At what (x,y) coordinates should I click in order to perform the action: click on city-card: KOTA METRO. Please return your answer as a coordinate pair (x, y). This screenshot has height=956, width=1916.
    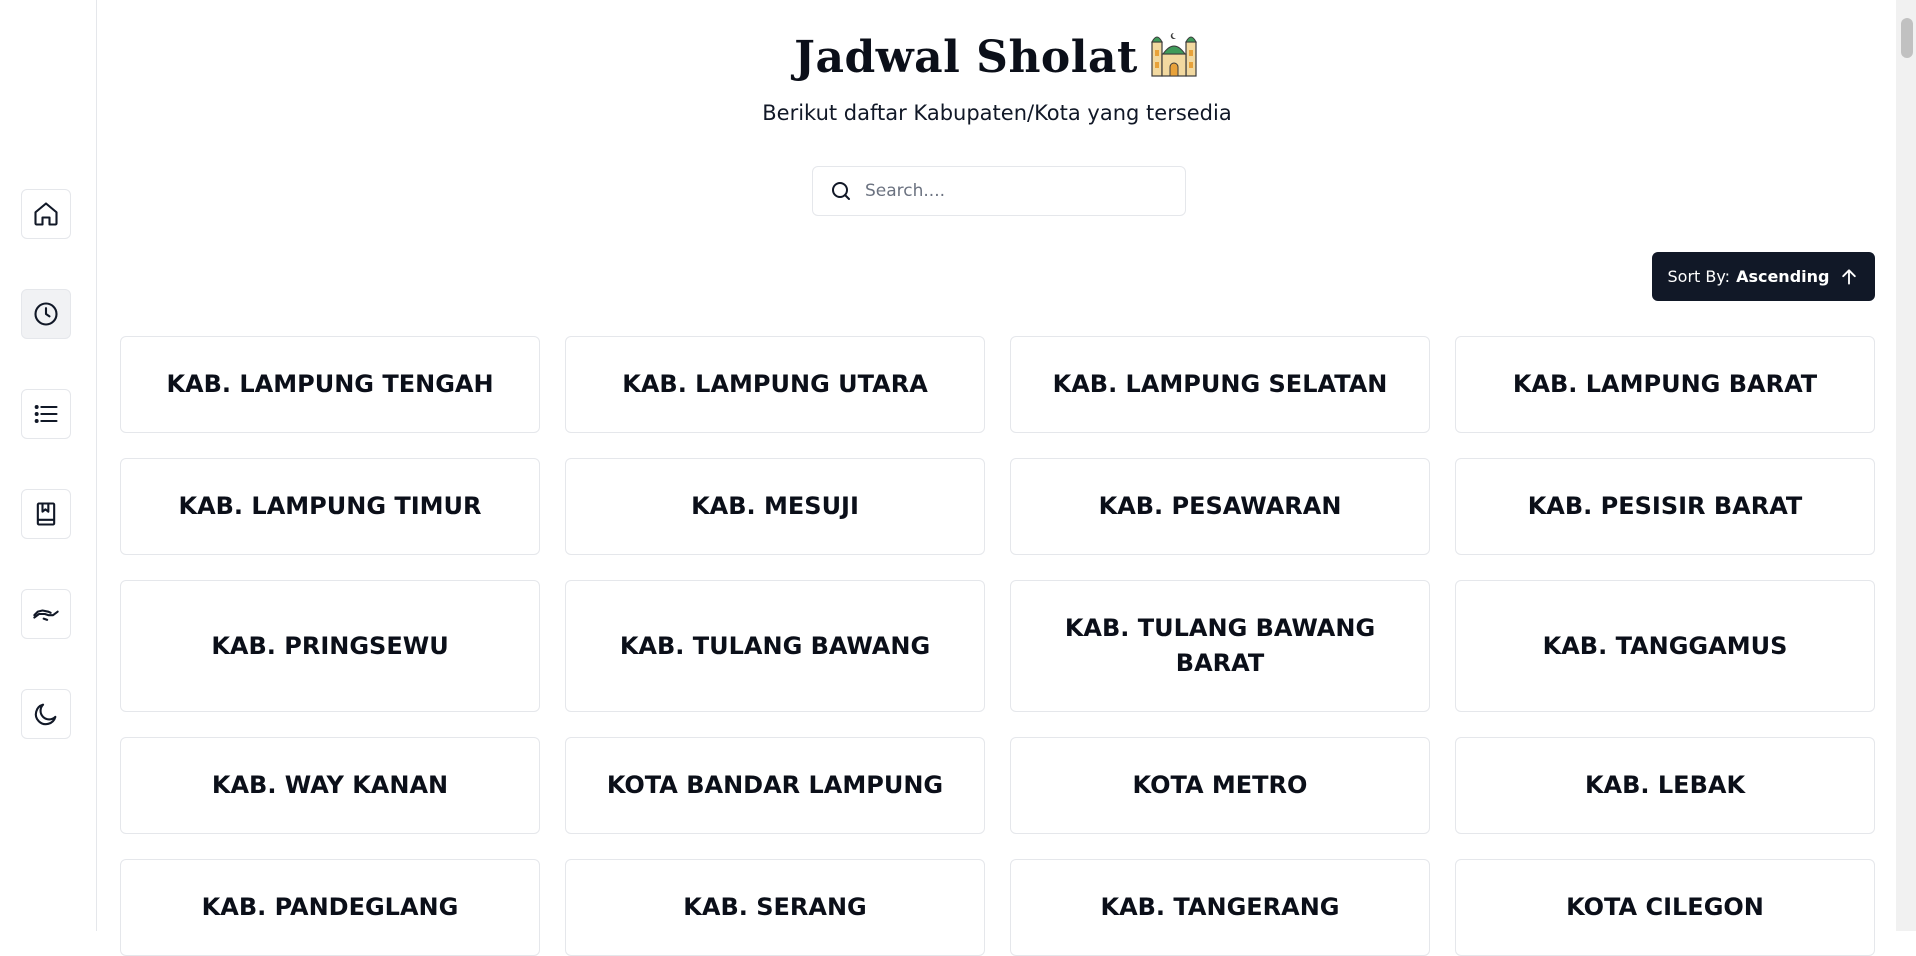
    Looking at the image, I should click on (1220, 785).